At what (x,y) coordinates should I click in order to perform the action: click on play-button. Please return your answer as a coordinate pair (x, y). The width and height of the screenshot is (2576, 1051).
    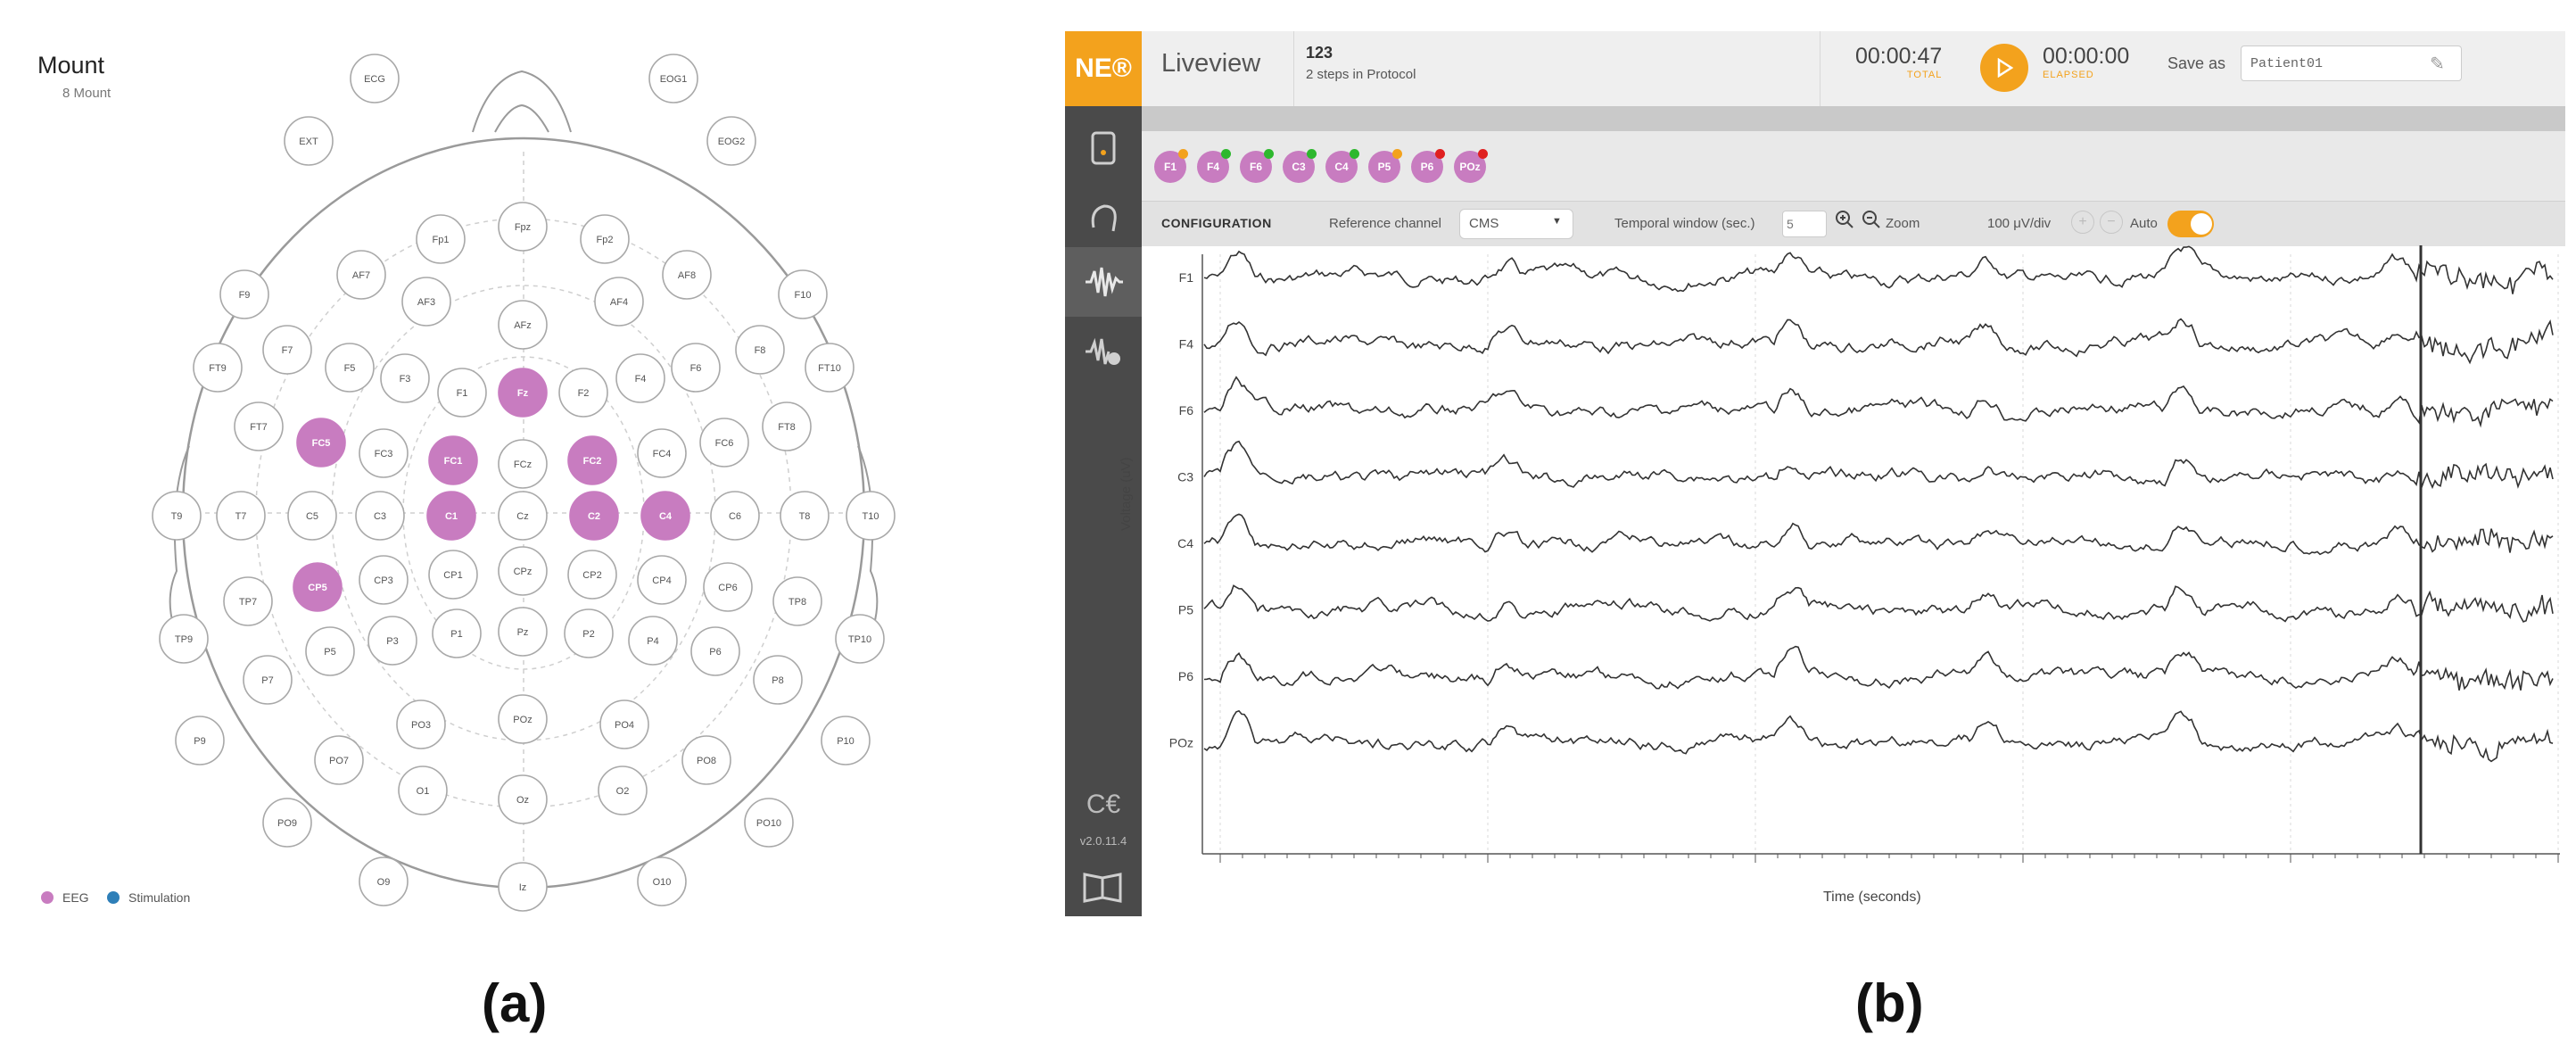
    Looking at the image, I should click on (2004, 68).